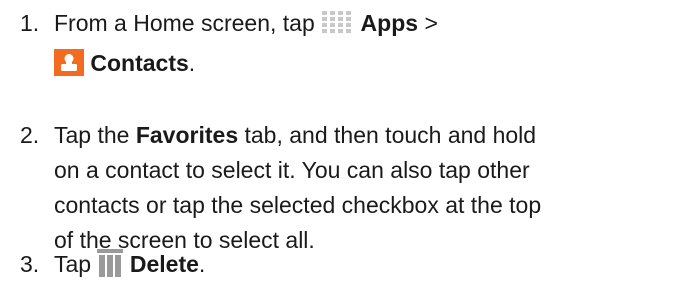  What do you see at coordinates (92, 135) in the screenshot?
I see `step-text-pre: Tap the` at bounding box center [92, 135].